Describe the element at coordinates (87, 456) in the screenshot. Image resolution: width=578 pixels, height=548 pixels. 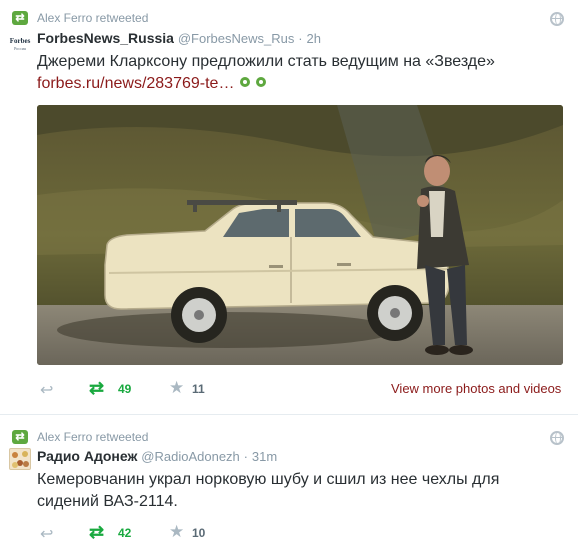
I see `author-name: Радио Адонеж` at that location.